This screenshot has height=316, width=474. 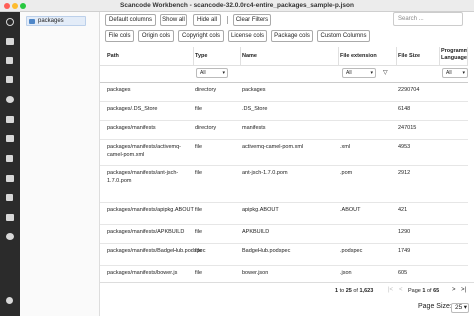 What do you see at coordinates (9, 197) in the screenshot?
I see `detections-icon` at bounding box center [9, 197].